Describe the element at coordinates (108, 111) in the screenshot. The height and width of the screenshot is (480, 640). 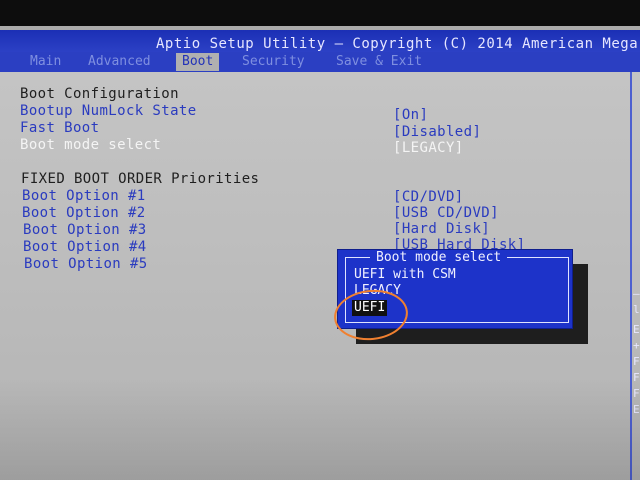
I see `setting-numlock-label: Bootup NumLock State` at that location.